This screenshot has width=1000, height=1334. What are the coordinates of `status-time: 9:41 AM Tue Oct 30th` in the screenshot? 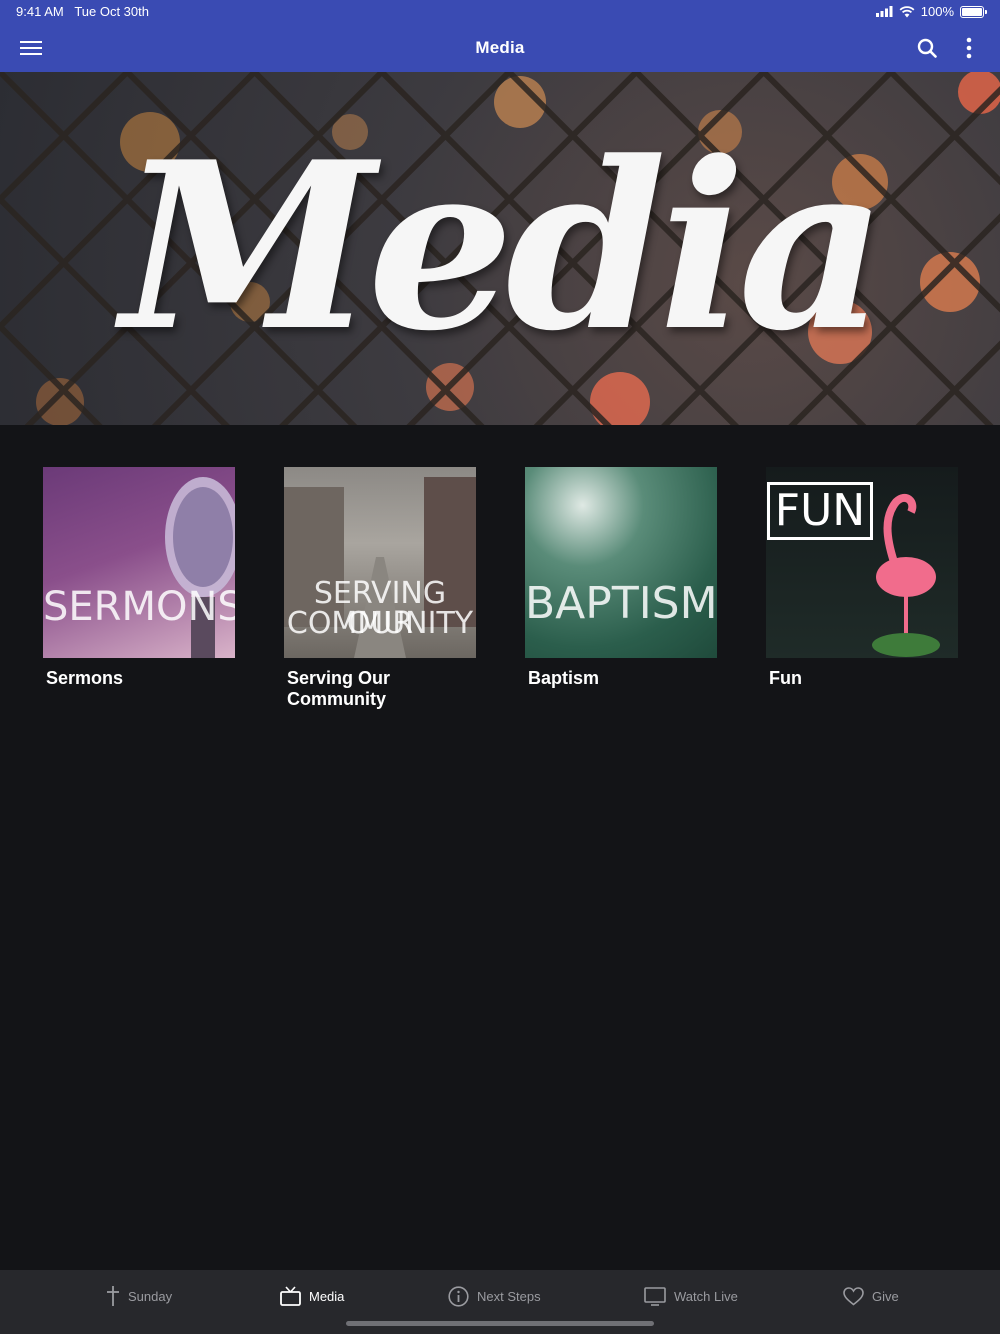 It's located at (82, 11).